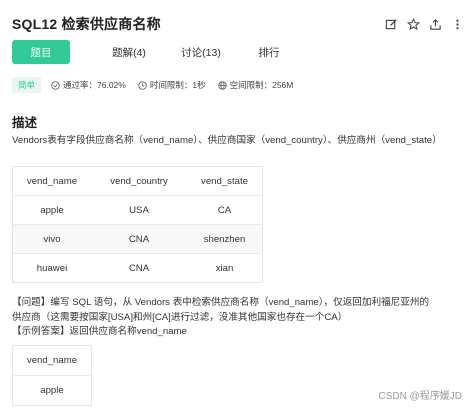 This screenshot has width=474, height=409. What do you see at coordinates (177, 85) in the screenshot?
I see `time-limit-text: 时间限制：1秒` at bounding box center [177, 85].